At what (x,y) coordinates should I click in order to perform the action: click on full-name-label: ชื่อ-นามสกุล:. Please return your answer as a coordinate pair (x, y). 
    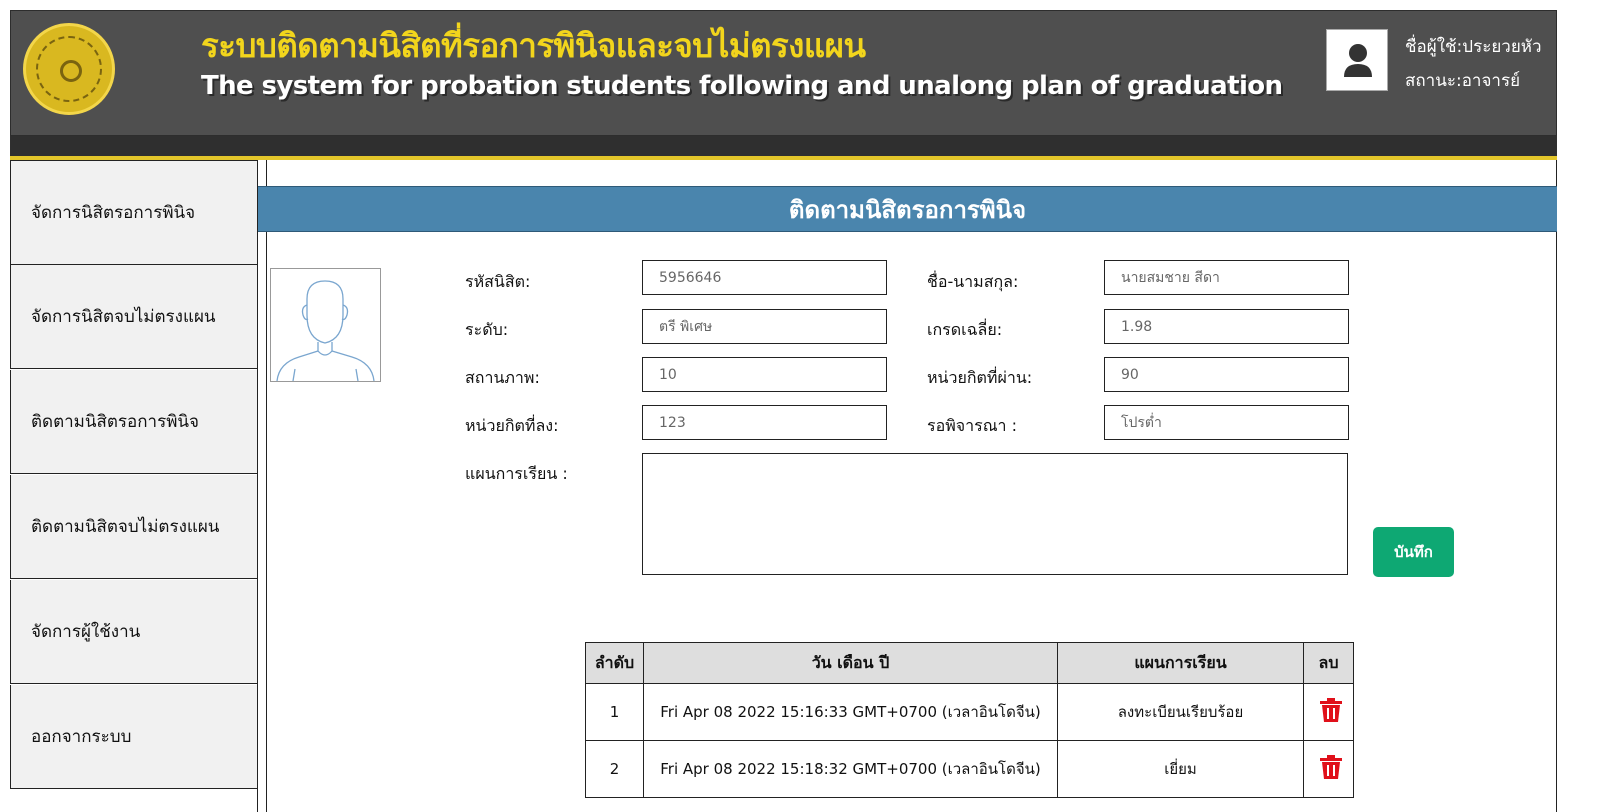
    Looking at the image, I should click on (973, 281).